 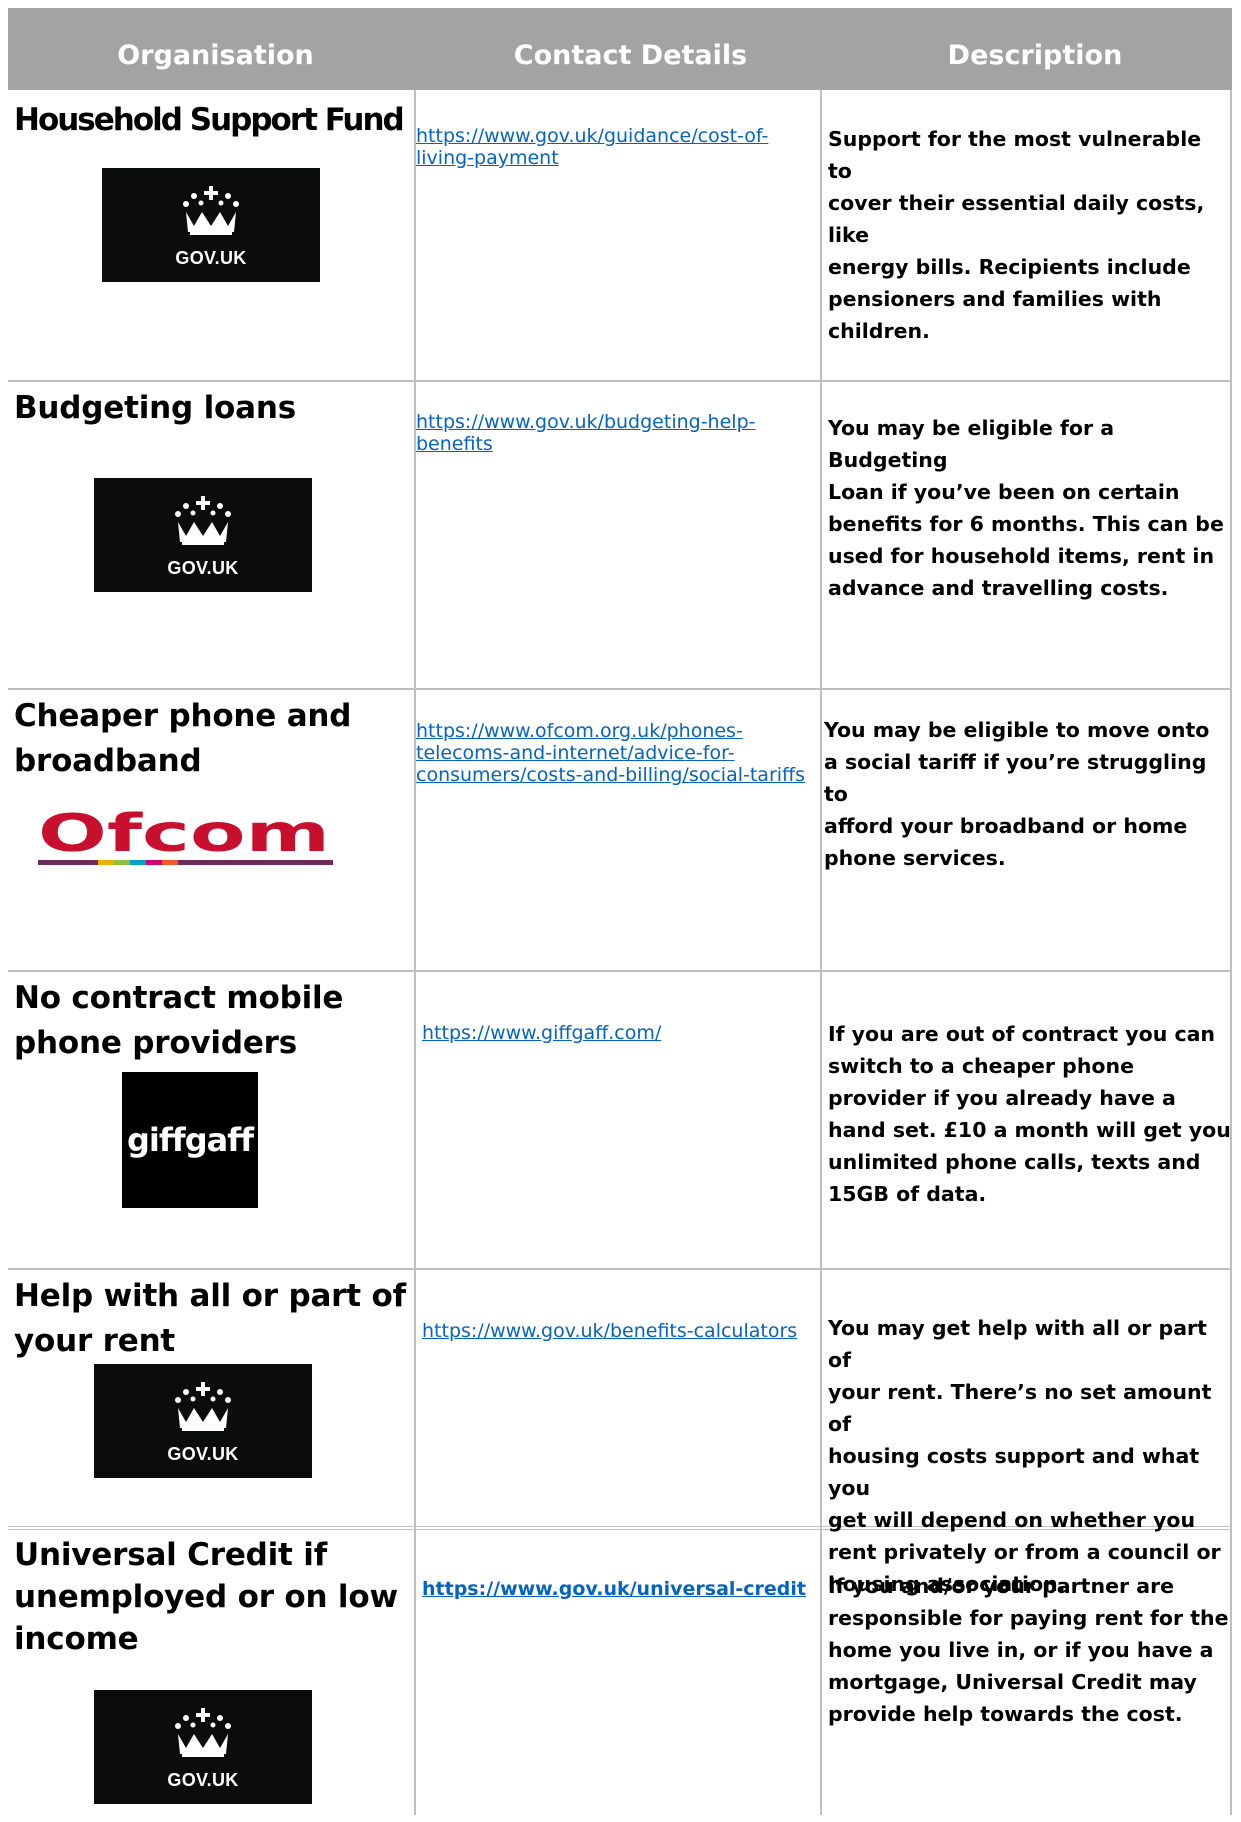 What do you see at coordinates (614, 1589) in the screenshot?
I see `contact-link: https://www.gov.uk/universal-credit` at bounding box center [614, 1589].